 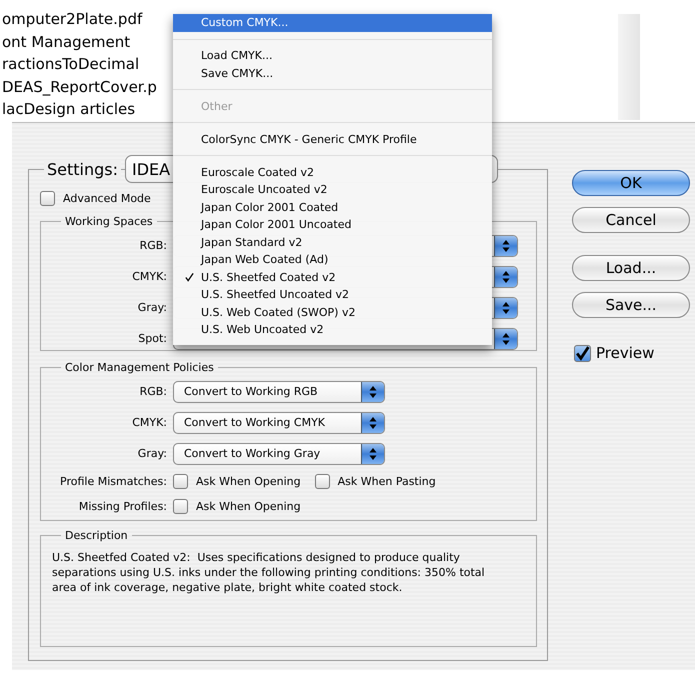 I want to click on policy-popup: Convert to Working CMYK, so click(x=279, y=423).